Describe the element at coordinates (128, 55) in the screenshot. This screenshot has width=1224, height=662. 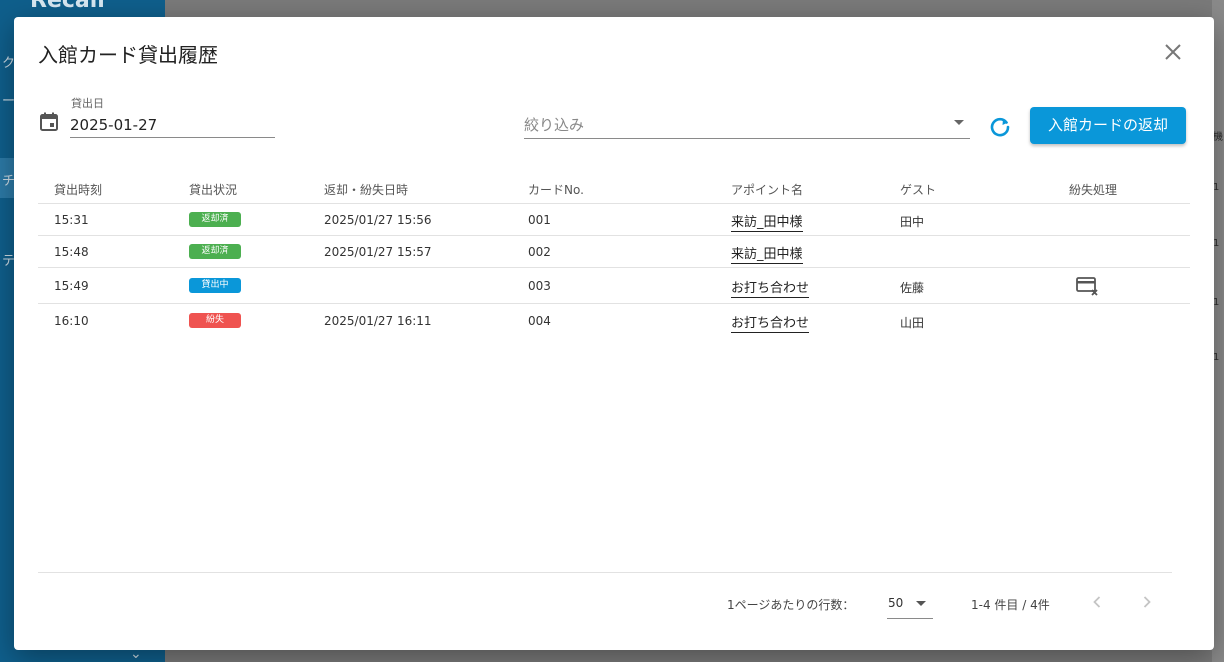
I see `dialog-title: 入館カード貸出履歴` at that location.